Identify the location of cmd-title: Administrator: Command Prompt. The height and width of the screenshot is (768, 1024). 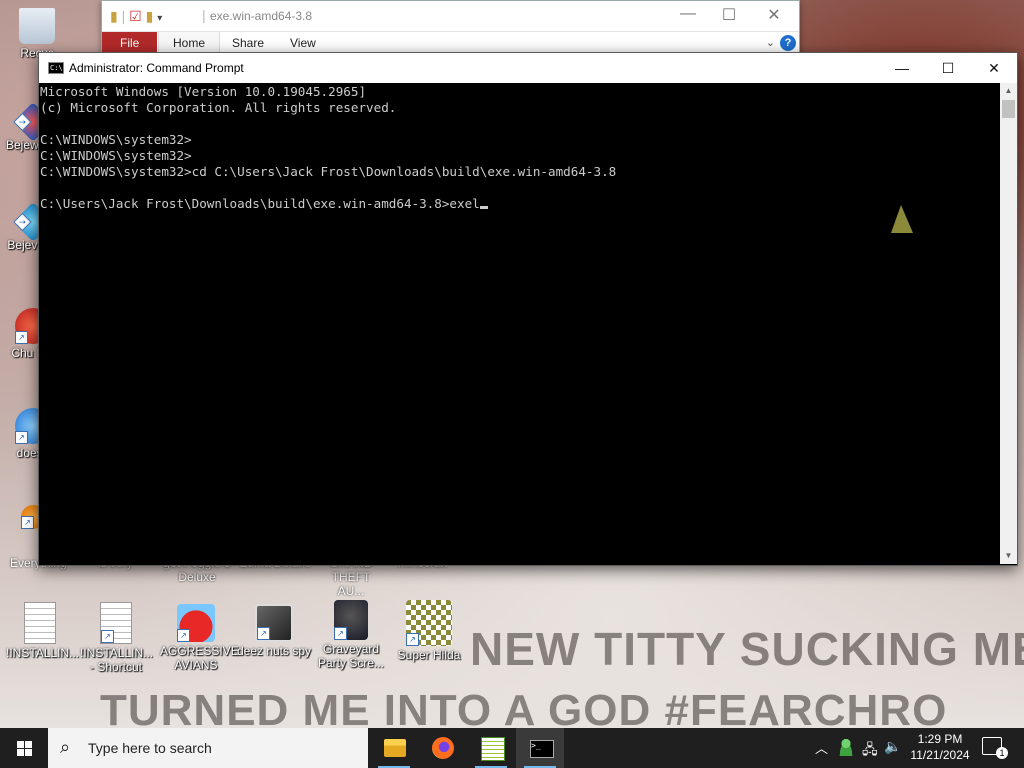
(156, 68).